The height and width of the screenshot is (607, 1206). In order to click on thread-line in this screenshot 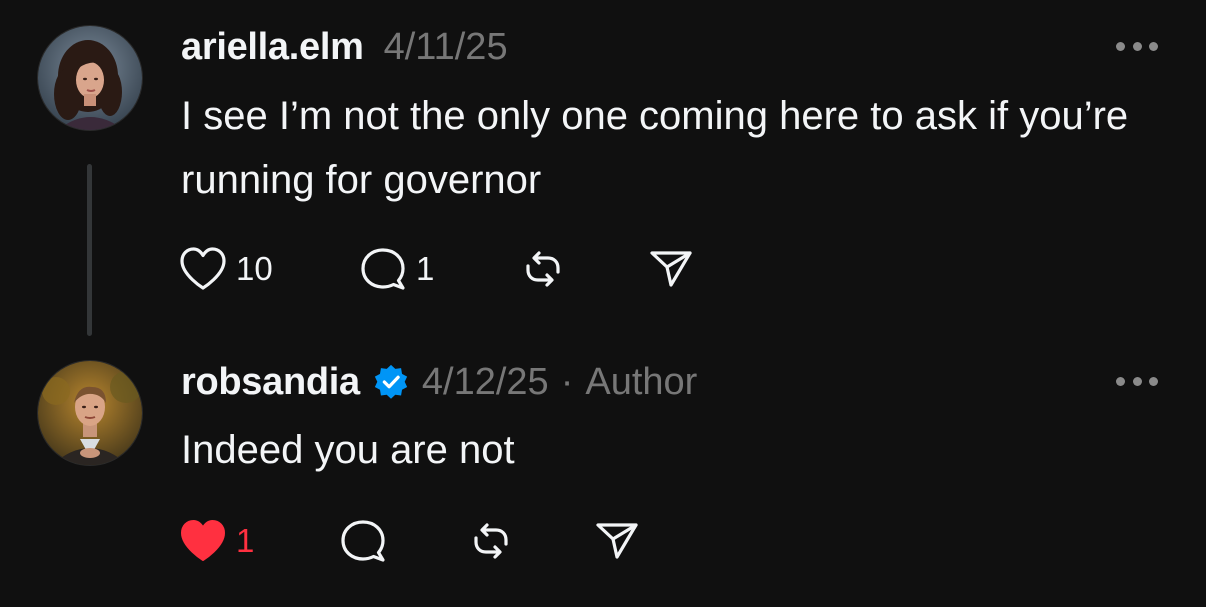, I will do `click(89, 250)`.